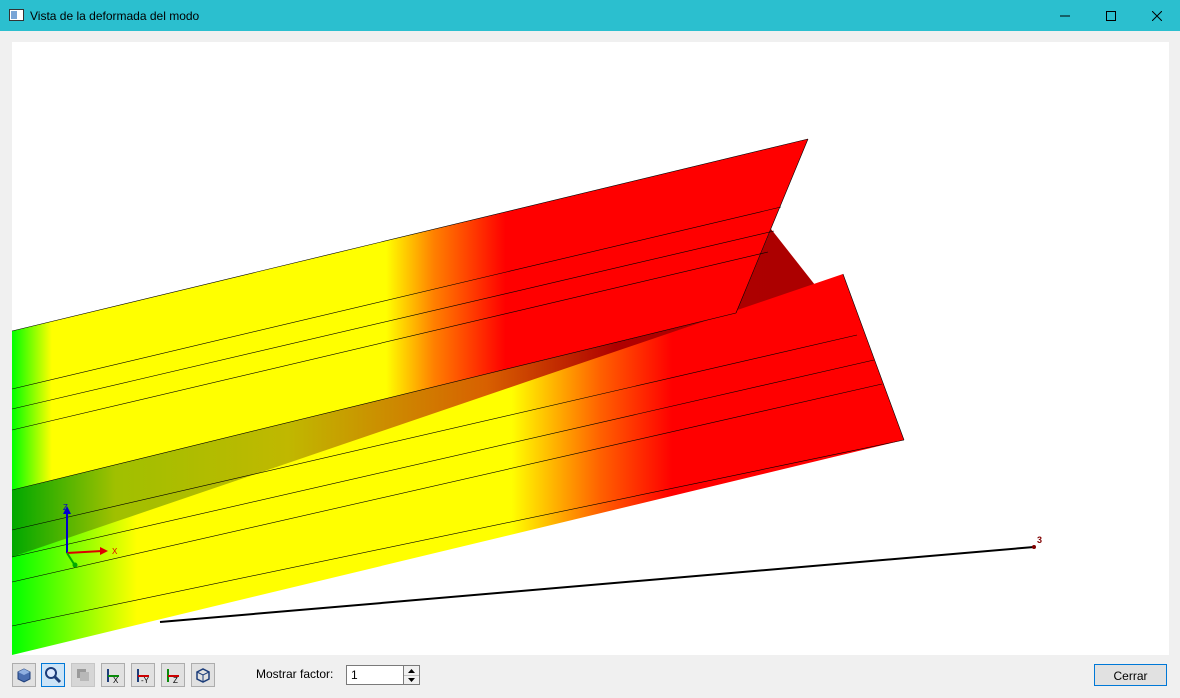 The height and width of the screenshot is (698, 1180). What do you see at coordinates (411, 670) in the screenshot?
I see `chevron-up-icon` at bounding box center [411, 670].